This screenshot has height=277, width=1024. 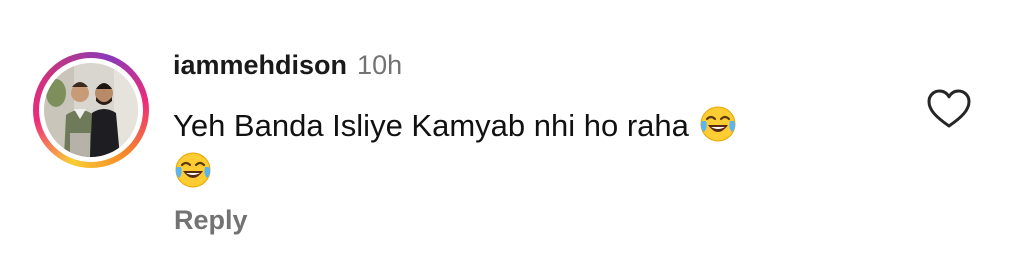 I want to click on comment-timestamp: 10h, so click(x=380, y=65).